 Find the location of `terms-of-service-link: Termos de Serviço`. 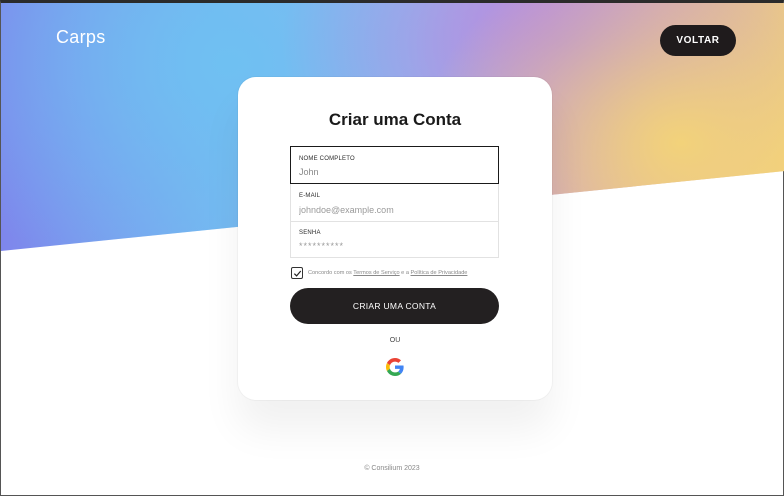

terms-of-service-link: Termos de Serviço is located at coordinates (376, 273).